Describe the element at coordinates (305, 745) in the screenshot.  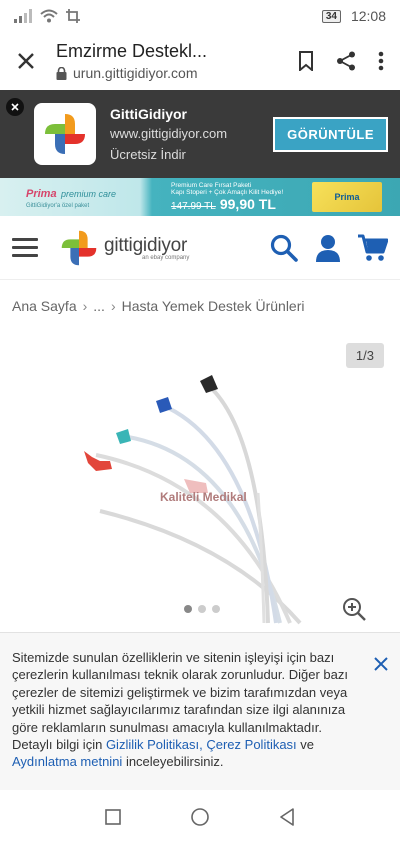
I see `cookie-and: ve` at that location.